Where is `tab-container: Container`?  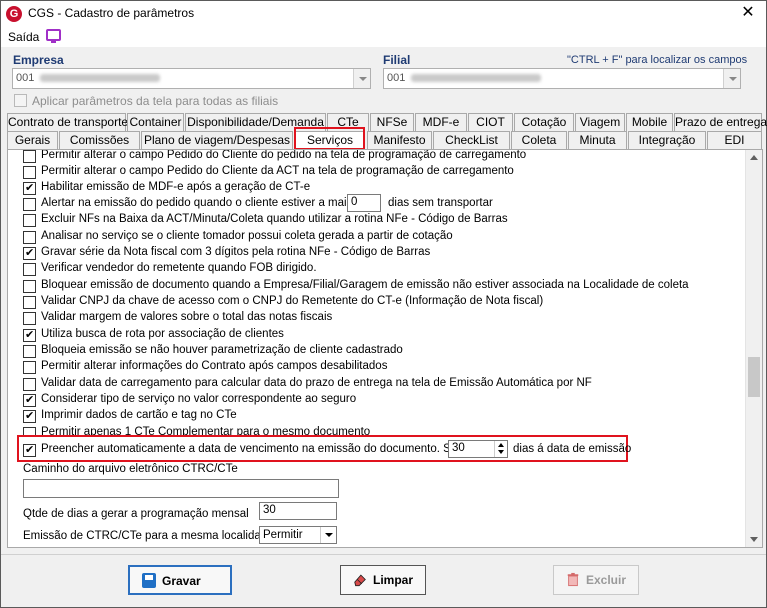
tab-container: Container is located at coordinates (155, 122).